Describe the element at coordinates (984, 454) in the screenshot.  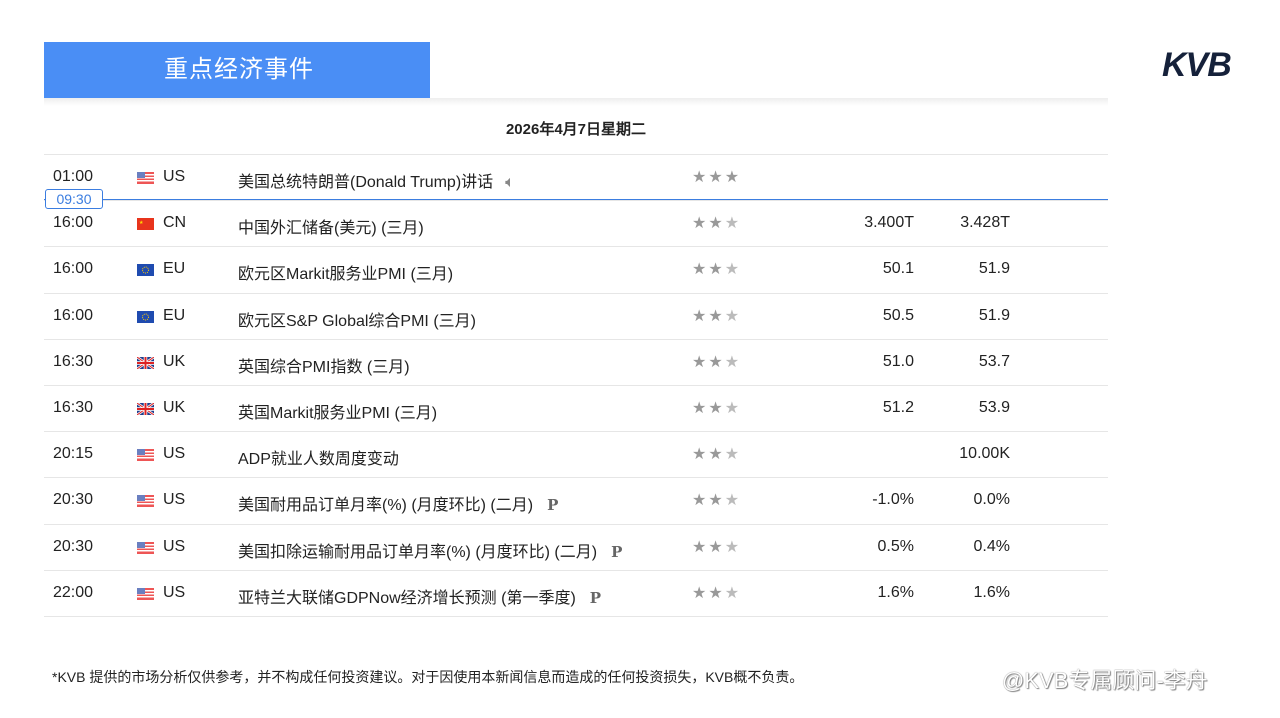
I see `actual-value: 10.00K` at that location.